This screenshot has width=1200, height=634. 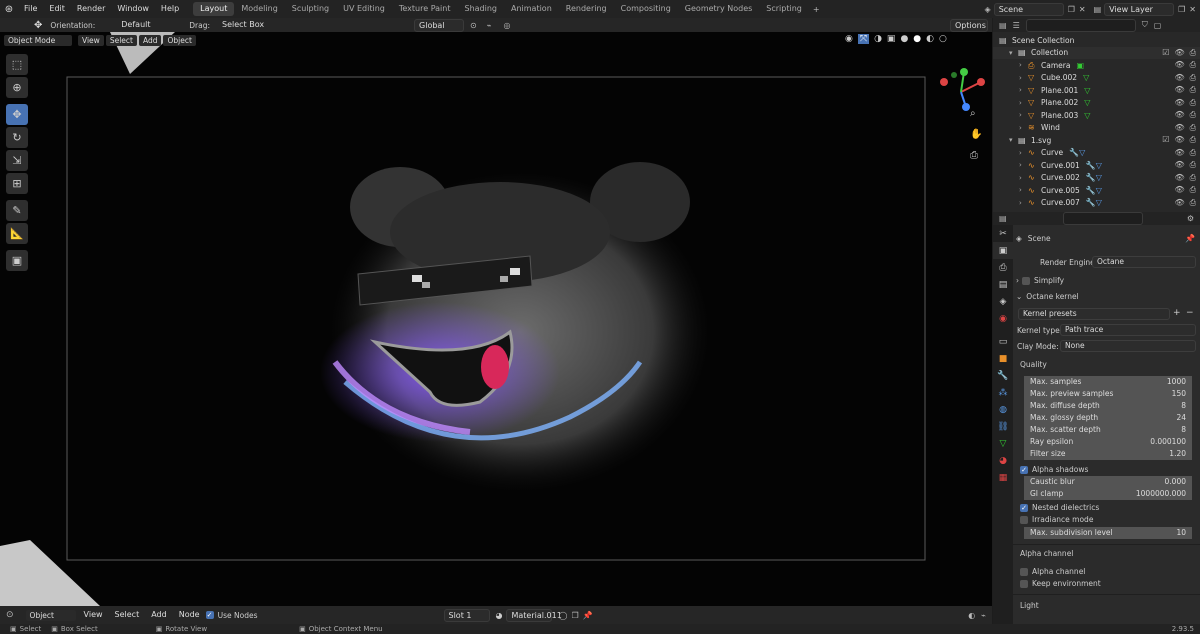 I want to click on camera-data-icon: ▣, so click(x=1080, y=65).